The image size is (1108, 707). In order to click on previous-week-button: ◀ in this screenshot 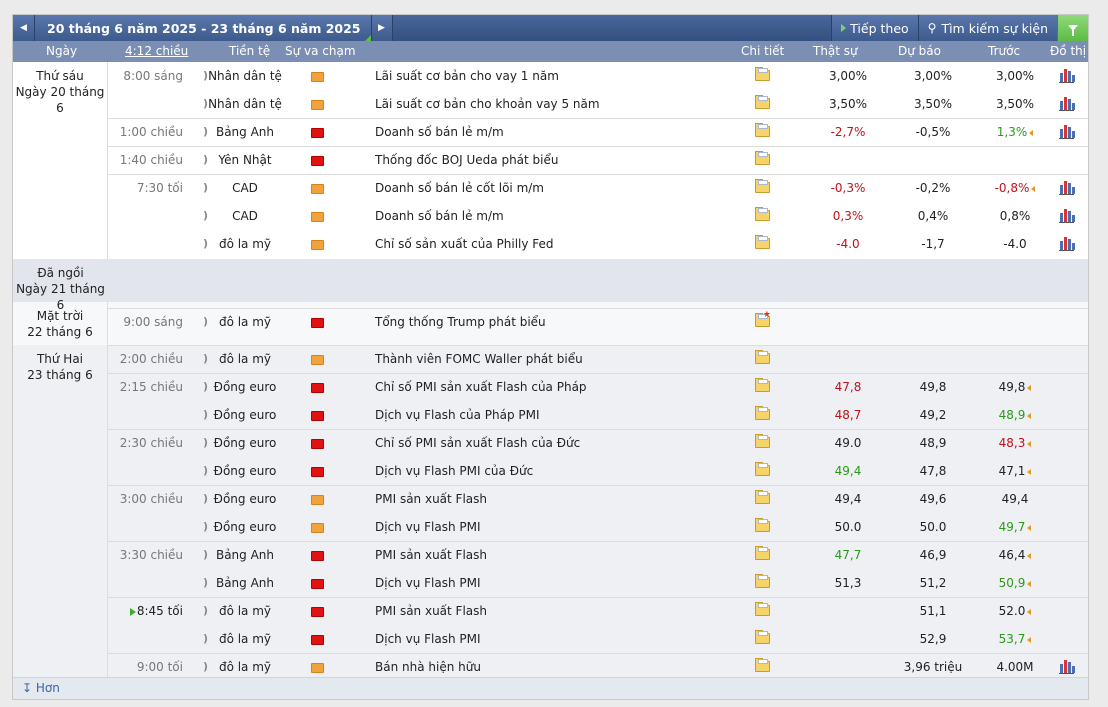, I will do `click(24, 28)`.